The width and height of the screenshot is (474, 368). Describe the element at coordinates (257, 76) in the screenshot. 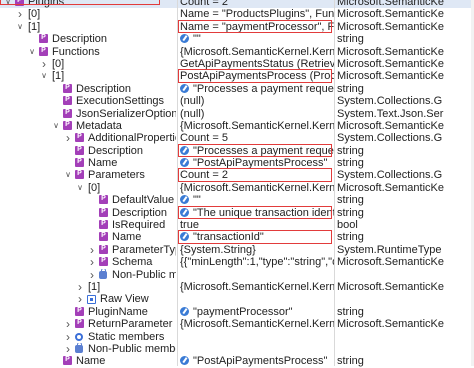

I see `value-cell: PostApiPaymentsProcess (Processes a` at that location.